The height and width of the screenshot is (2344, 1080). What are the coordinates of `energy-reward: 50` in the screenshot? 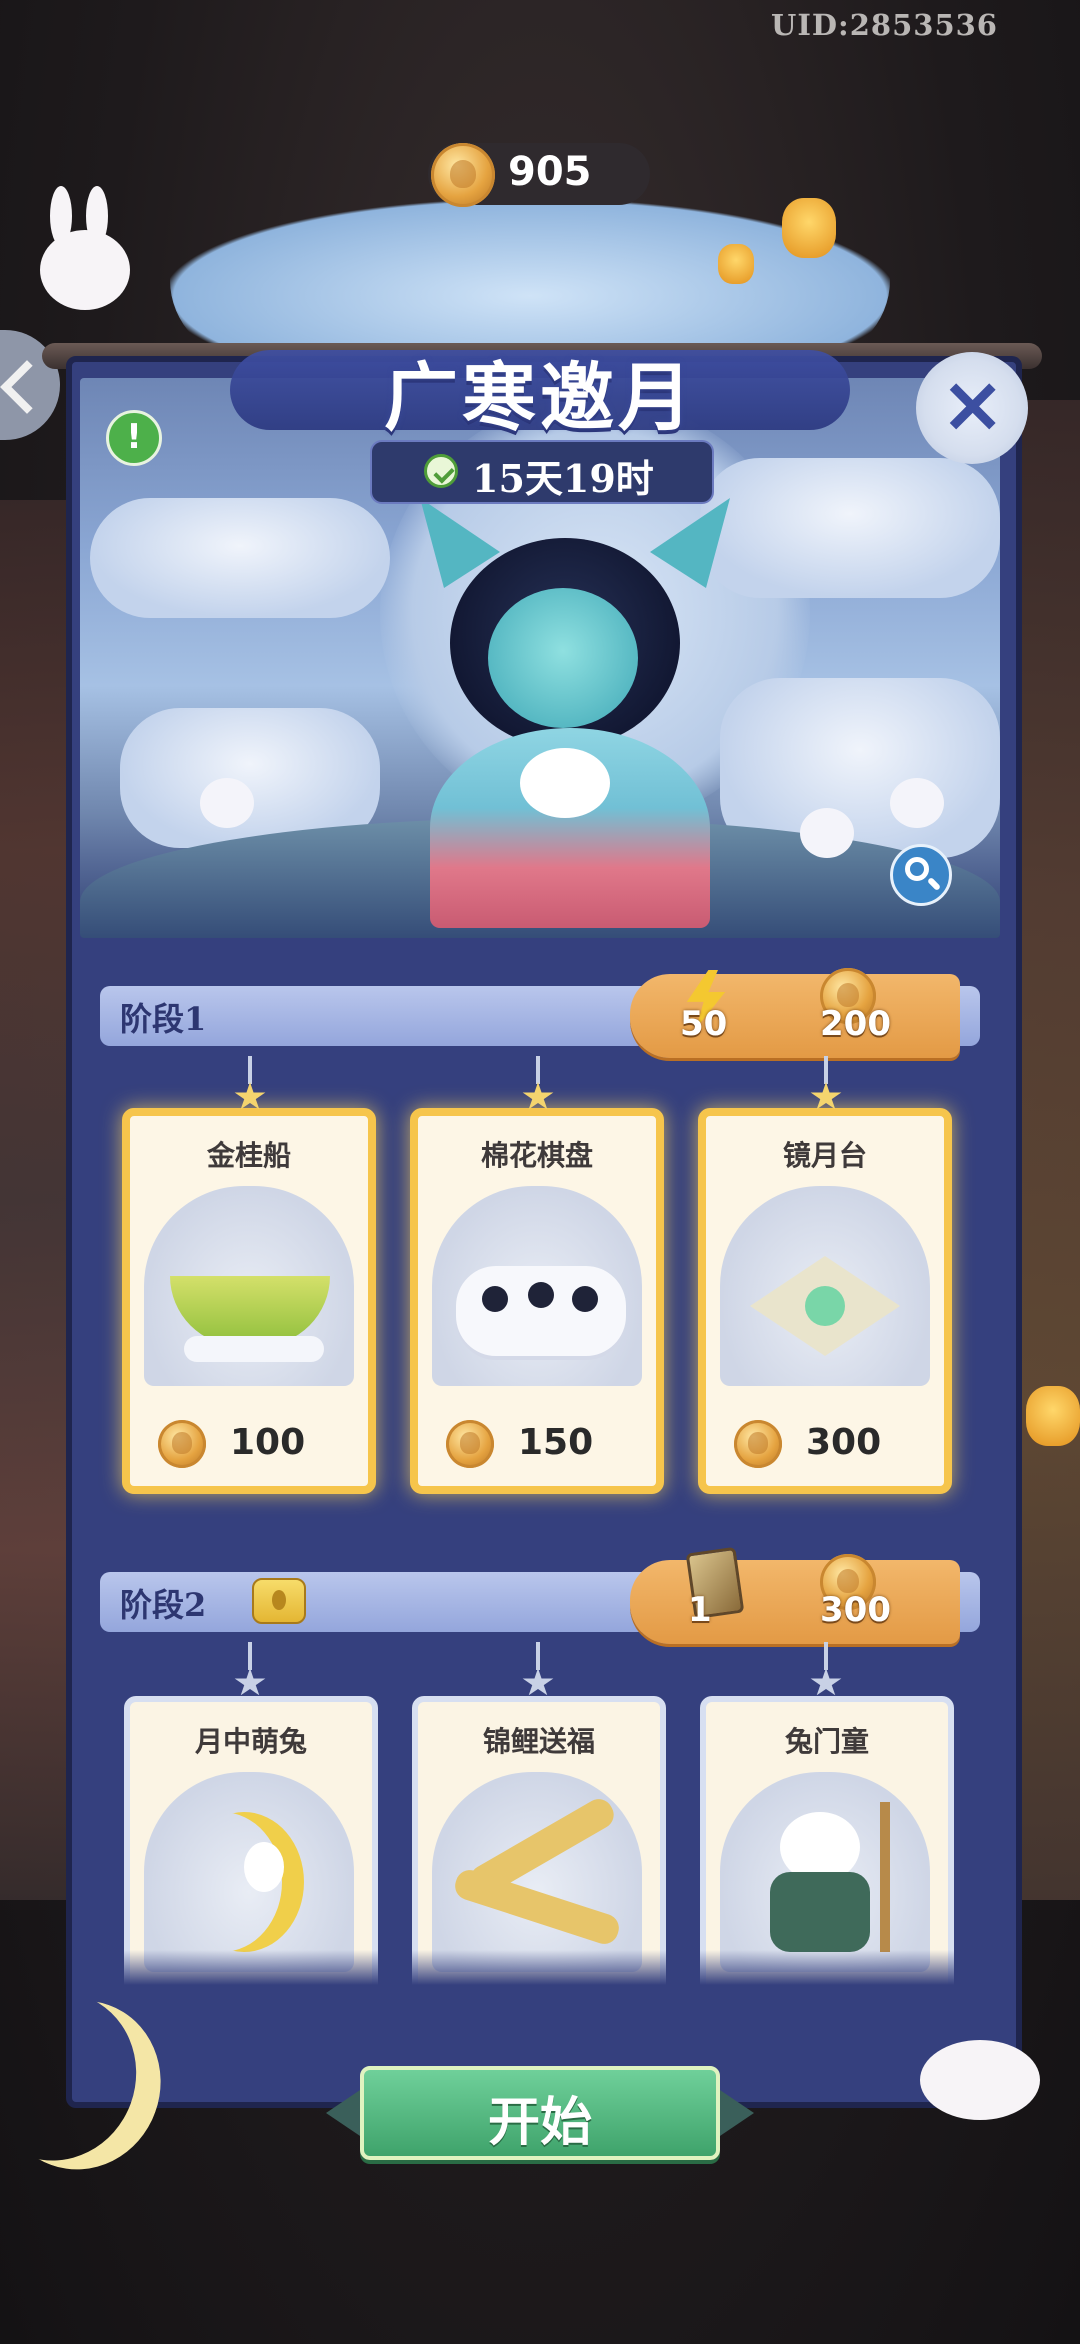 It's located at (704, 1024).